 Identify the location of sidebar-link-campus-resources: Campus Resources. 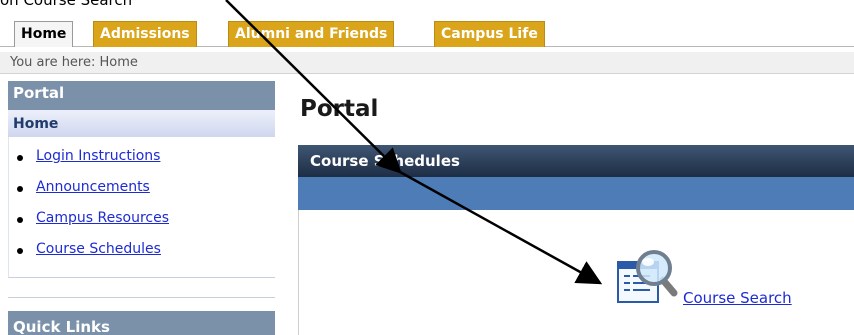
(102, 218).